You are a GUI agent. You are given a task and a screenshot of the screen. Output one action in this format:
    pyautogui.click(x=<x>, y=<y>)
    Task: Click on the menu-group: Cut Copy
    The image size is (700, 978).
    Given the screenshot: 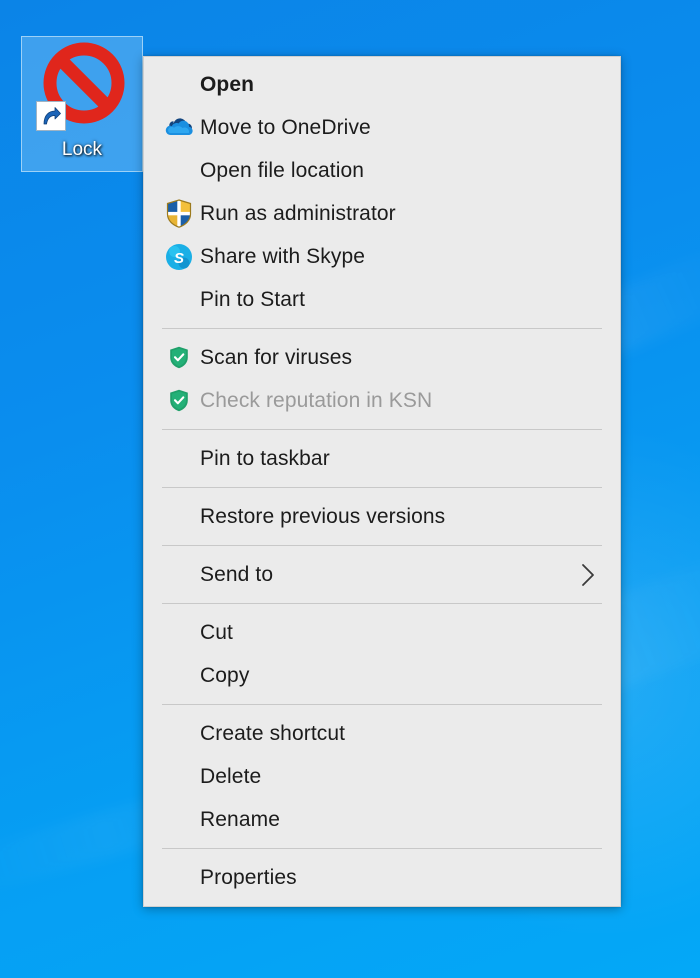 What is the action you would take?
    pyautogui.click(x=382, y=654)
    